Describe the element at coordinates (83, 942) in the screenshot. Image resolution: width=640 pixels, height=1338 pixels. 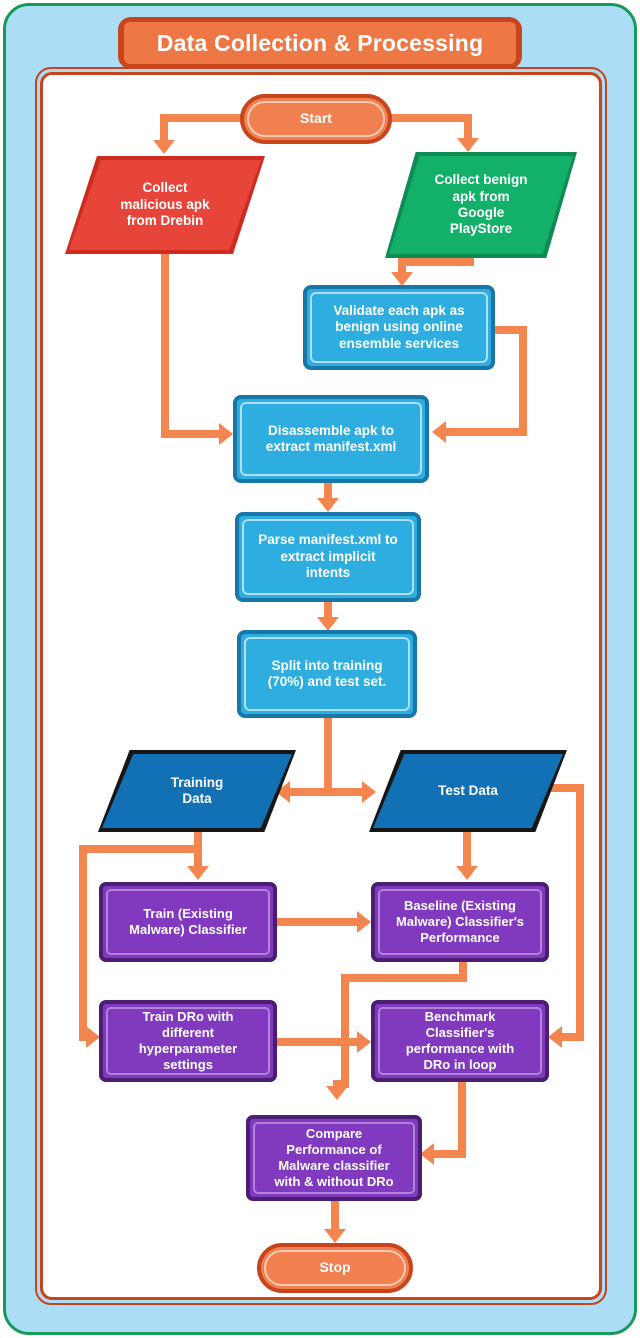
I see `edge-training-left-v` at that location.